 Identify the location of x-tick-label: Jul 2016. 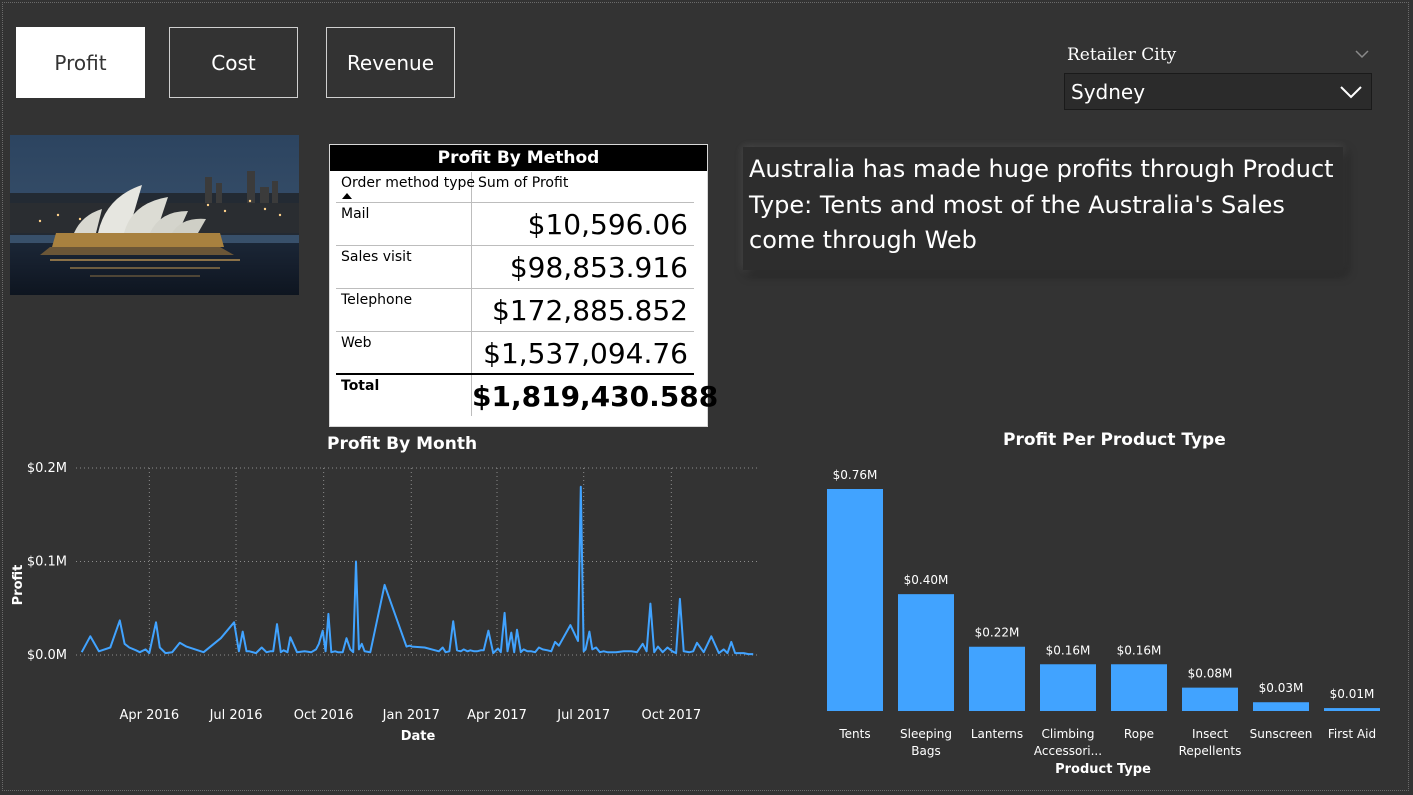
(236, 715).